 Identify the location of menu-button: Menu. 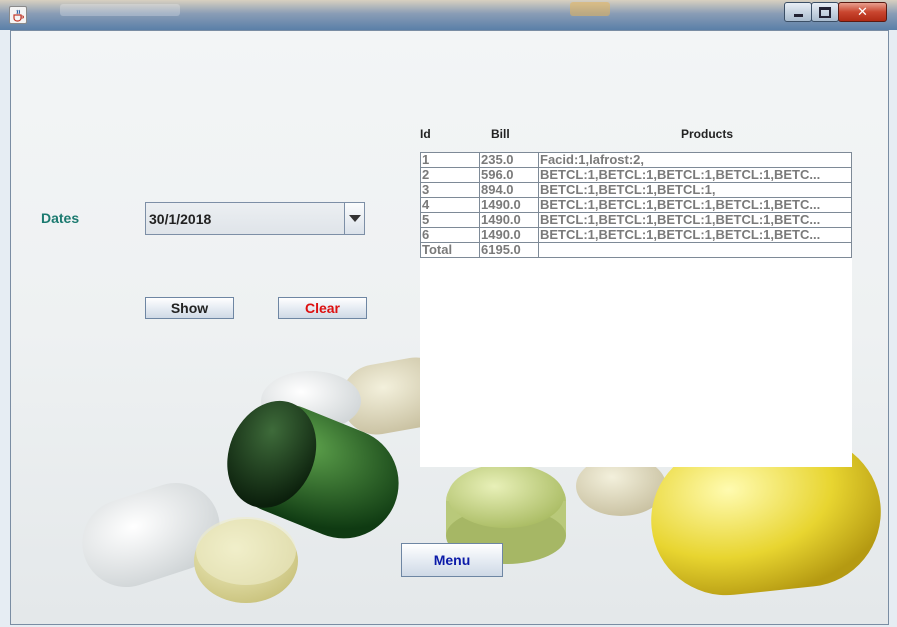
(452, 560).